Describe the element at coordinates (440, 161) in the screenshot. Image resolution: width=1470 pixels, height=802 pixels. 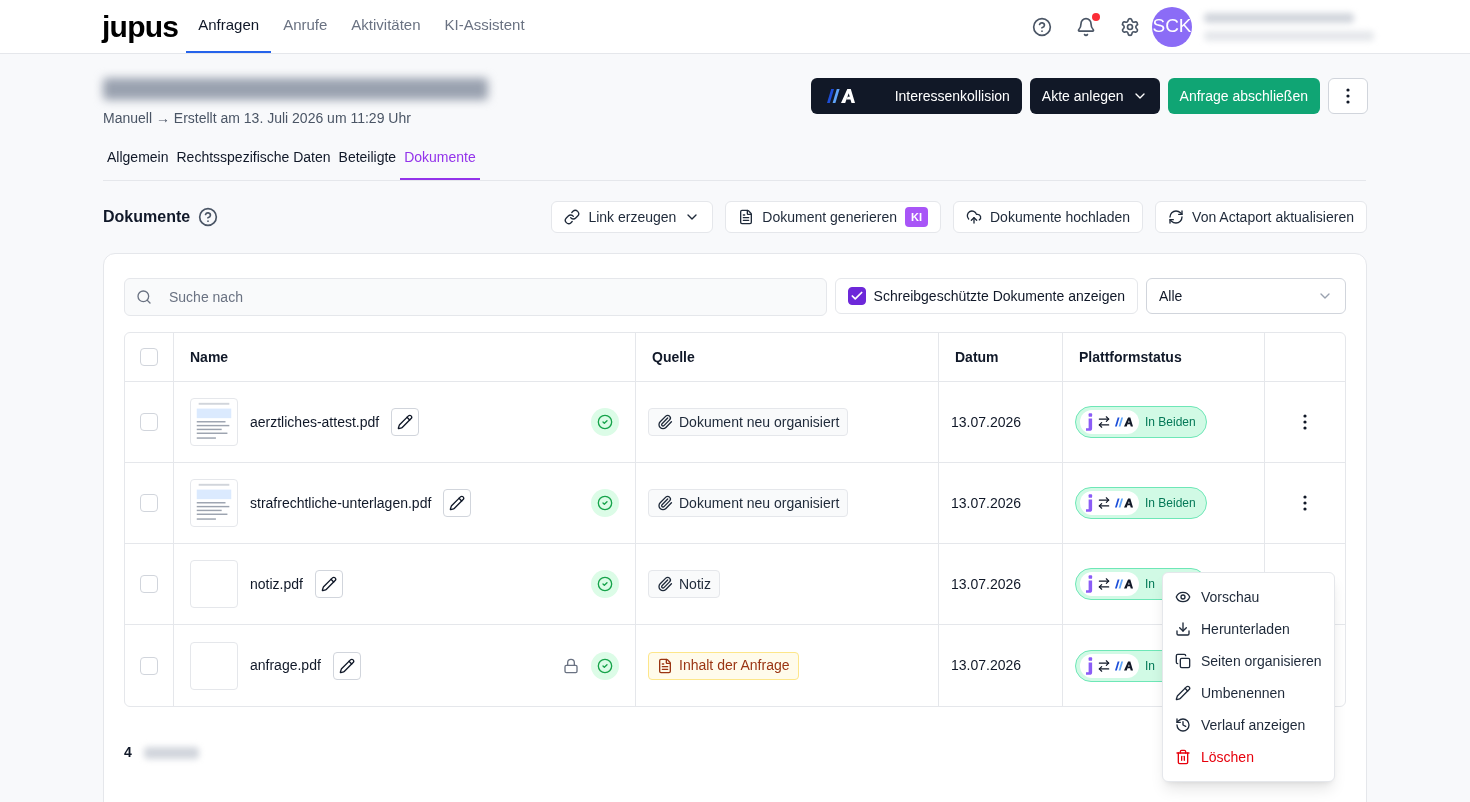
I see `section-tab: Dokumente` at that location.